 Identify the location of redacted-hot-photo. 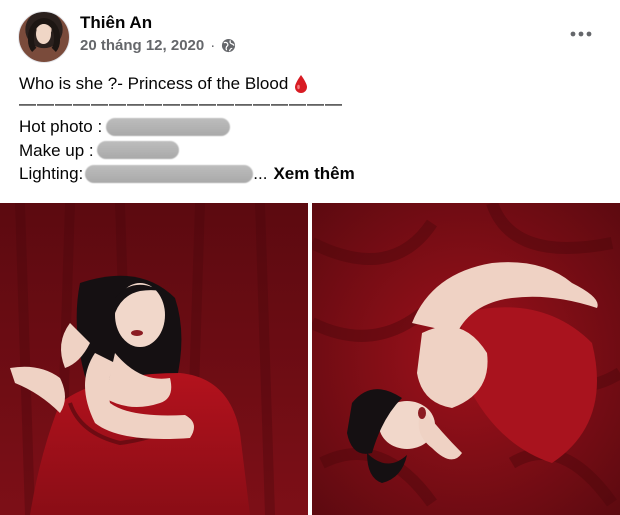
(168, 126).